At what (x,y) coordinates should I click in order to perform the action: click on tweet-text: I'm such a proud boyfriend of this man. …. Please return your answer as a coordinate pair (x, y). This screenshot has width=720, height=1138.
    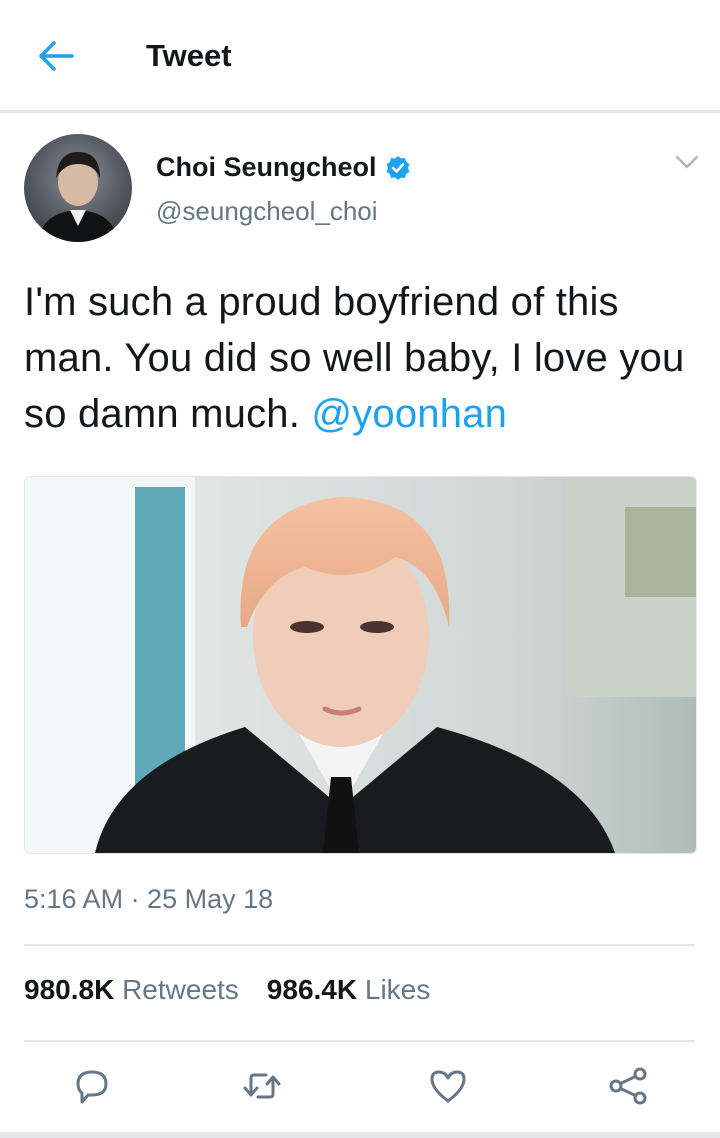
    Looking at the image, I should click on (364, 358).